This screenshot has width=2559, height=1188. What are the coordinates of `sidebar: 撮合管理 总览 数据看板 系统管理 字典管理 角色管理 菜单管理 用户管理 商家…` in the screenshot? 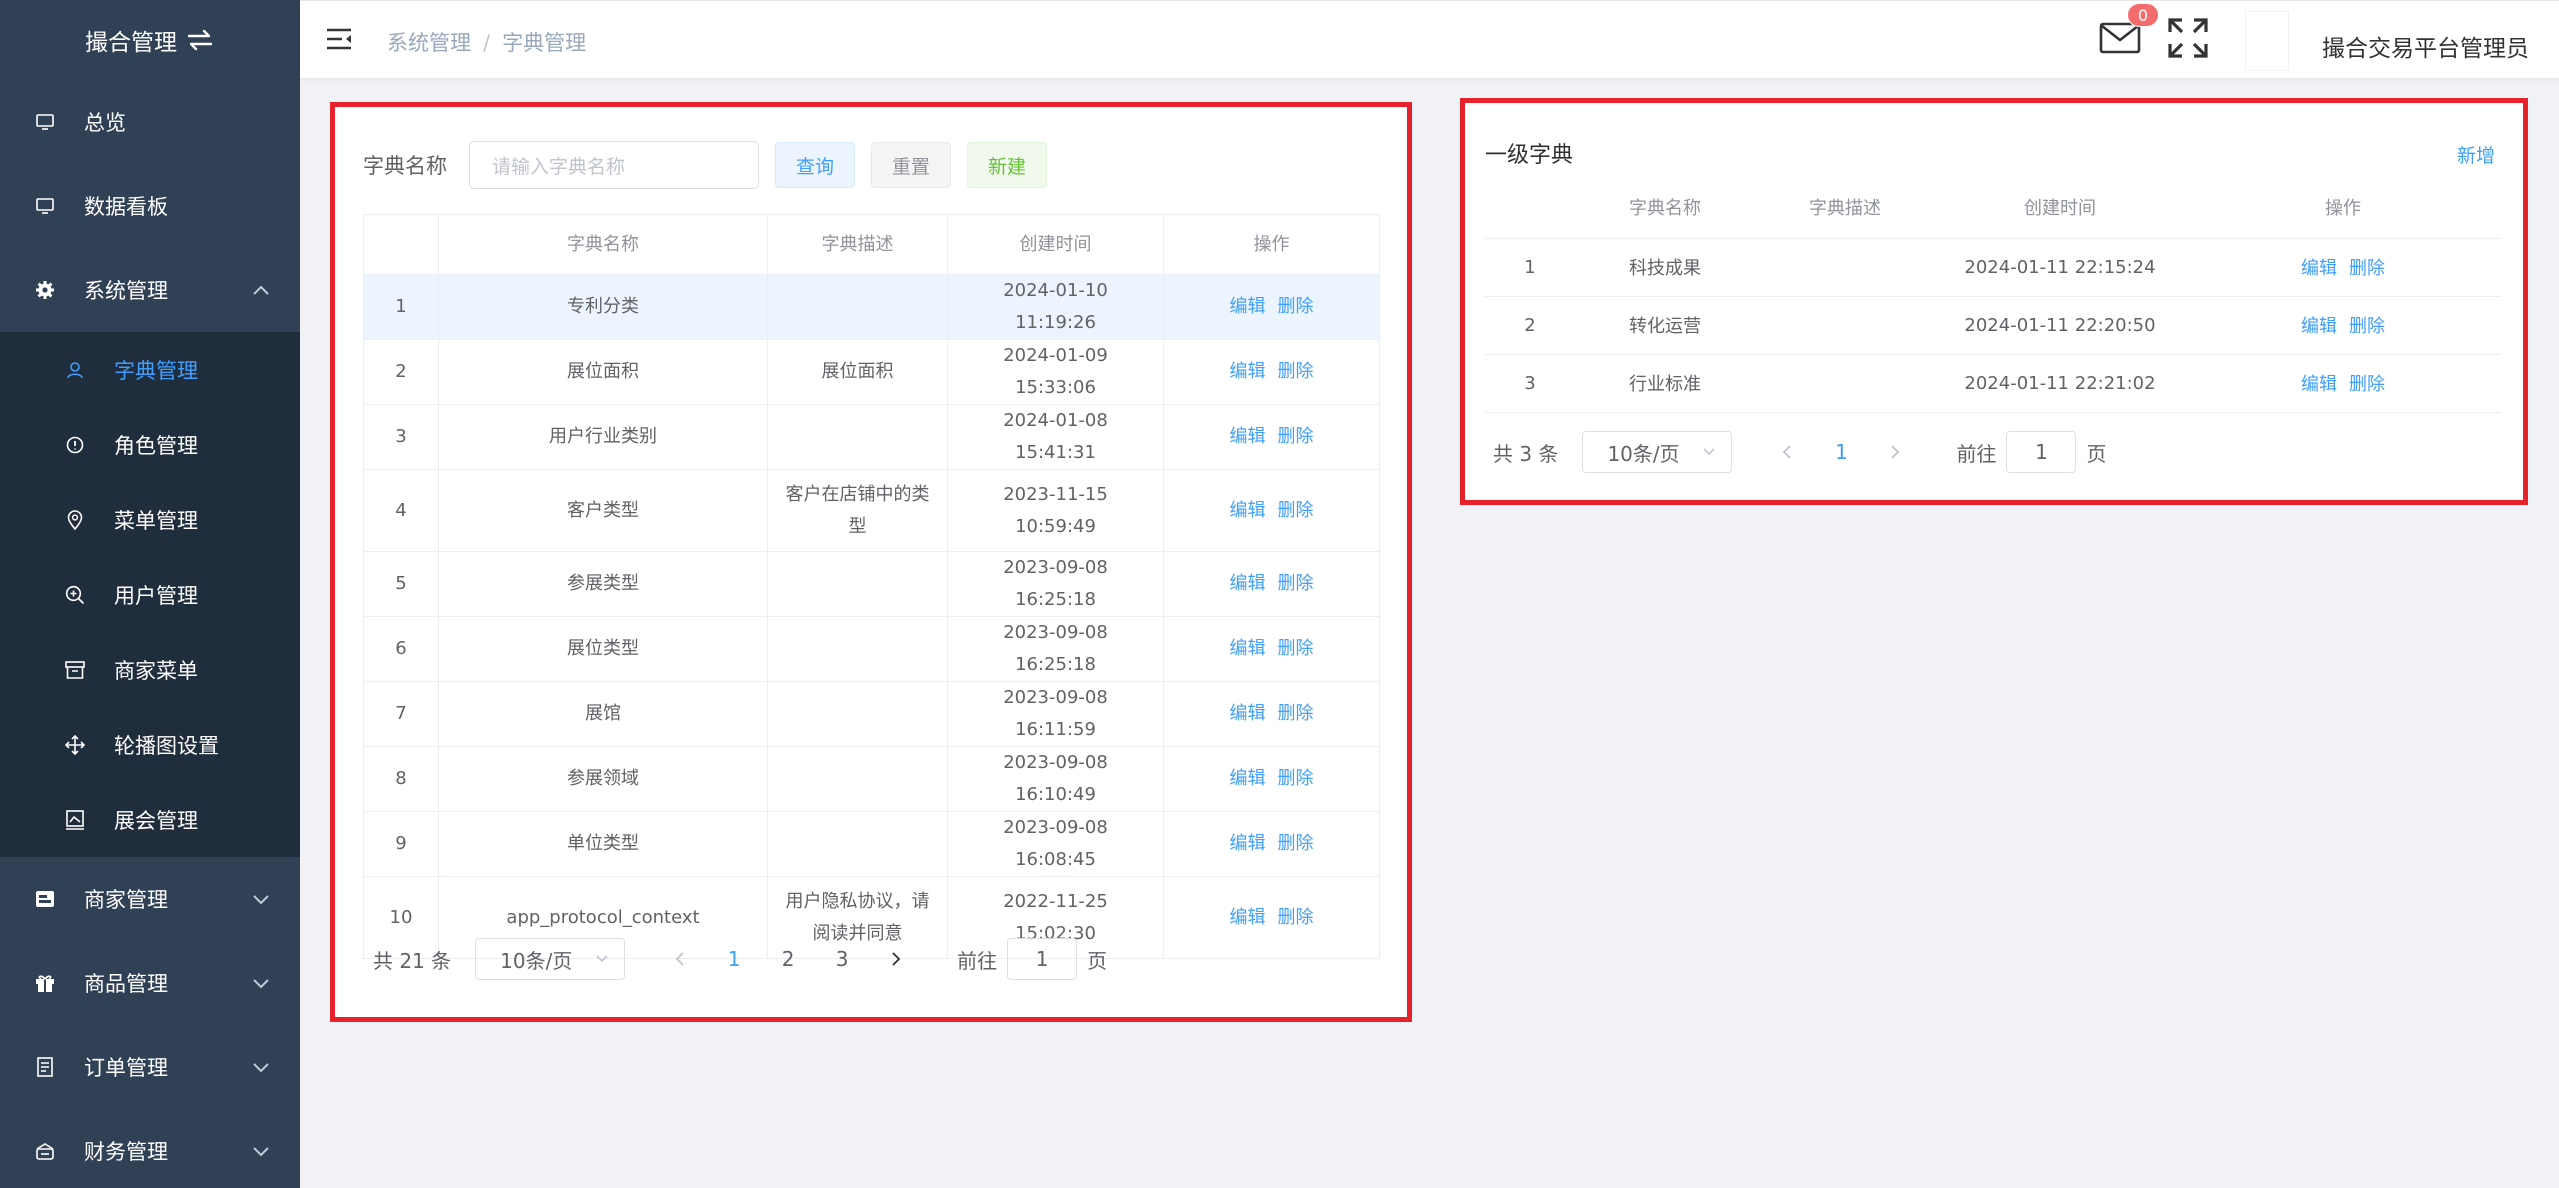 It's located at (150, 594).